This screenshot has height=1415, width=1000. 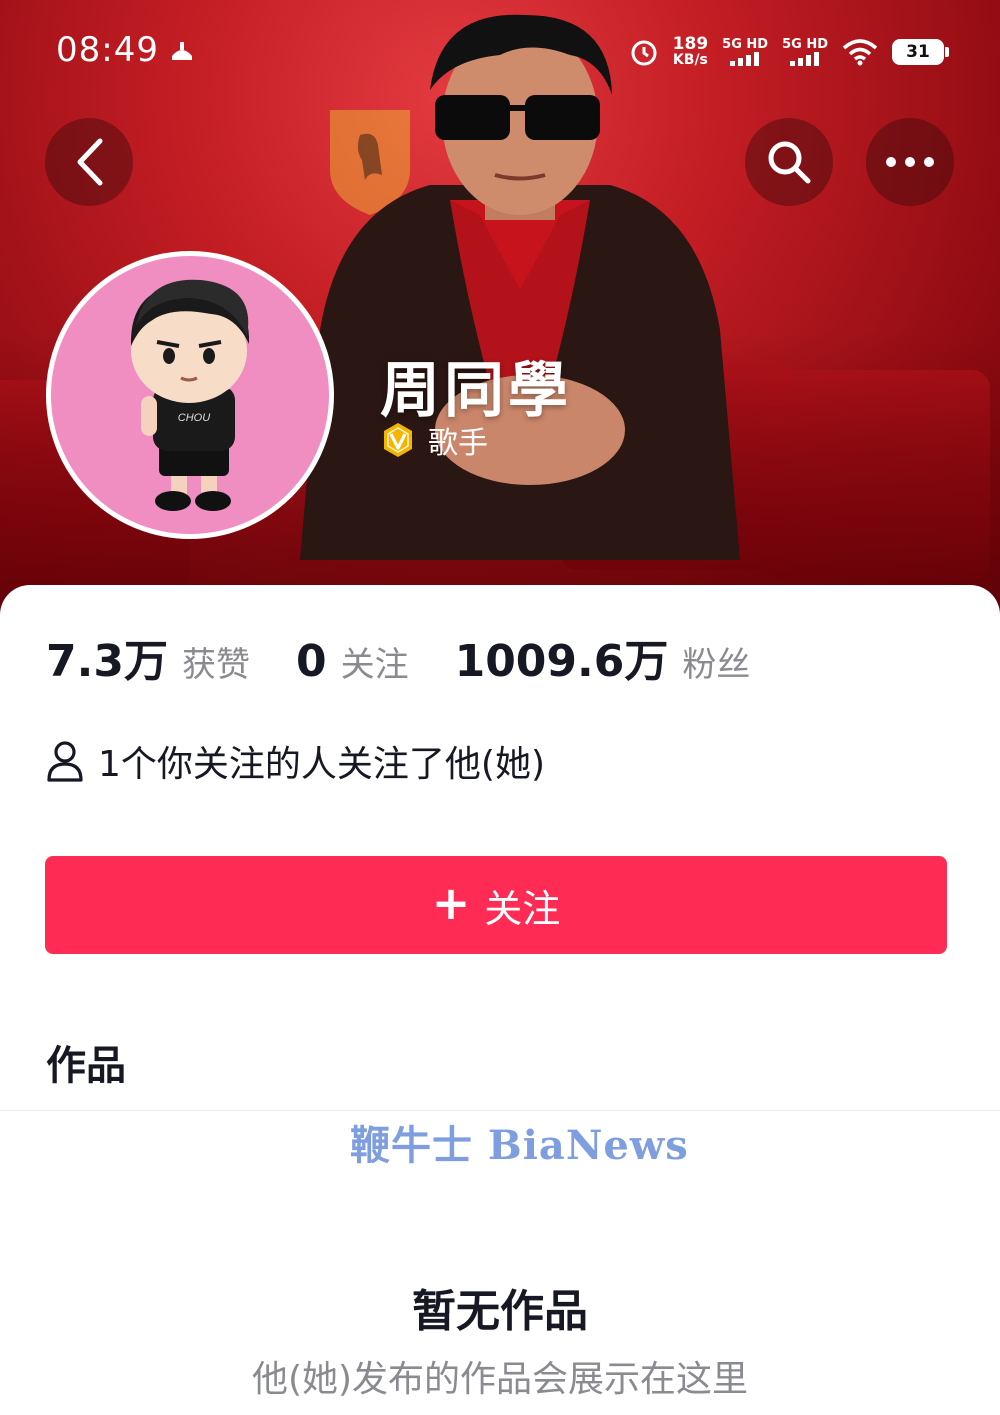 I want to click on notification-icon, so click(x=182, y=51).